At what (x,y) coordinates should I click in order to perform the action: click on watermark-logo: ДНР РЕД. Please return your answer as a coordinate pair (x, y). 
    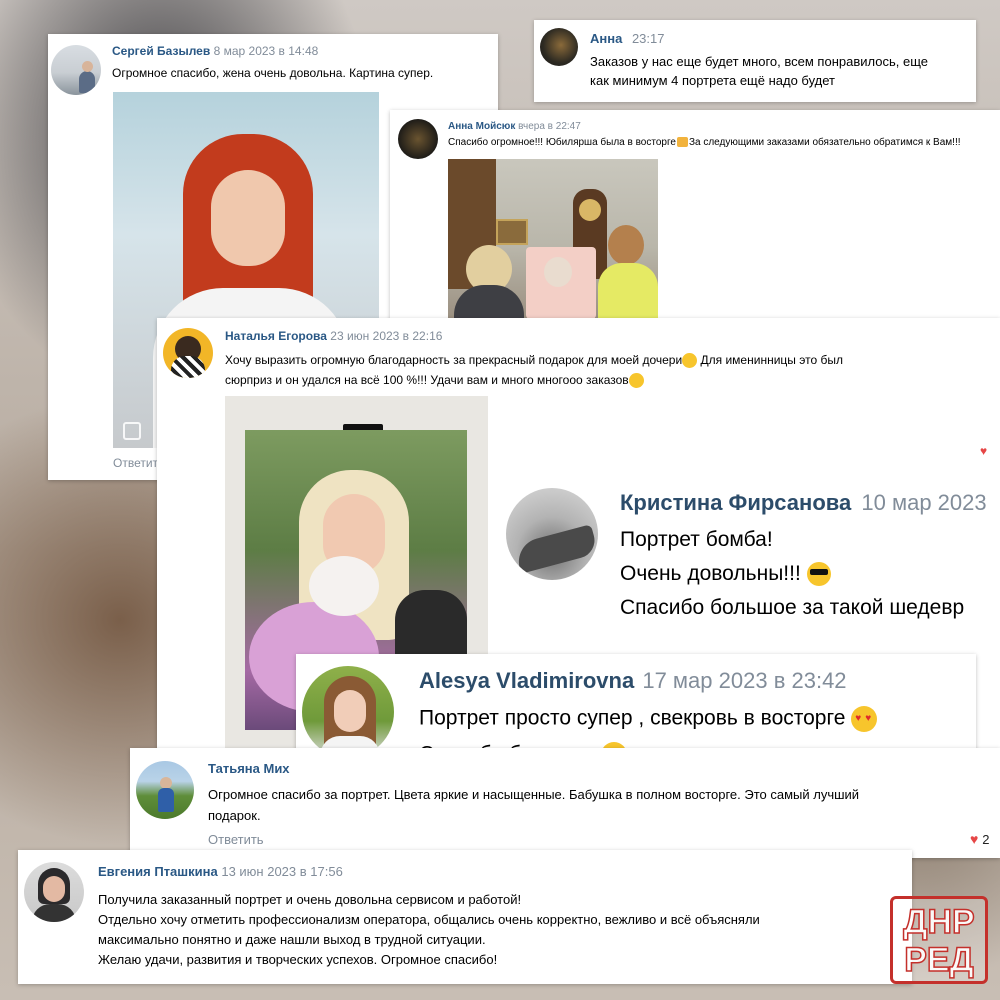
    Looking at the image, I should click on (939, 940).